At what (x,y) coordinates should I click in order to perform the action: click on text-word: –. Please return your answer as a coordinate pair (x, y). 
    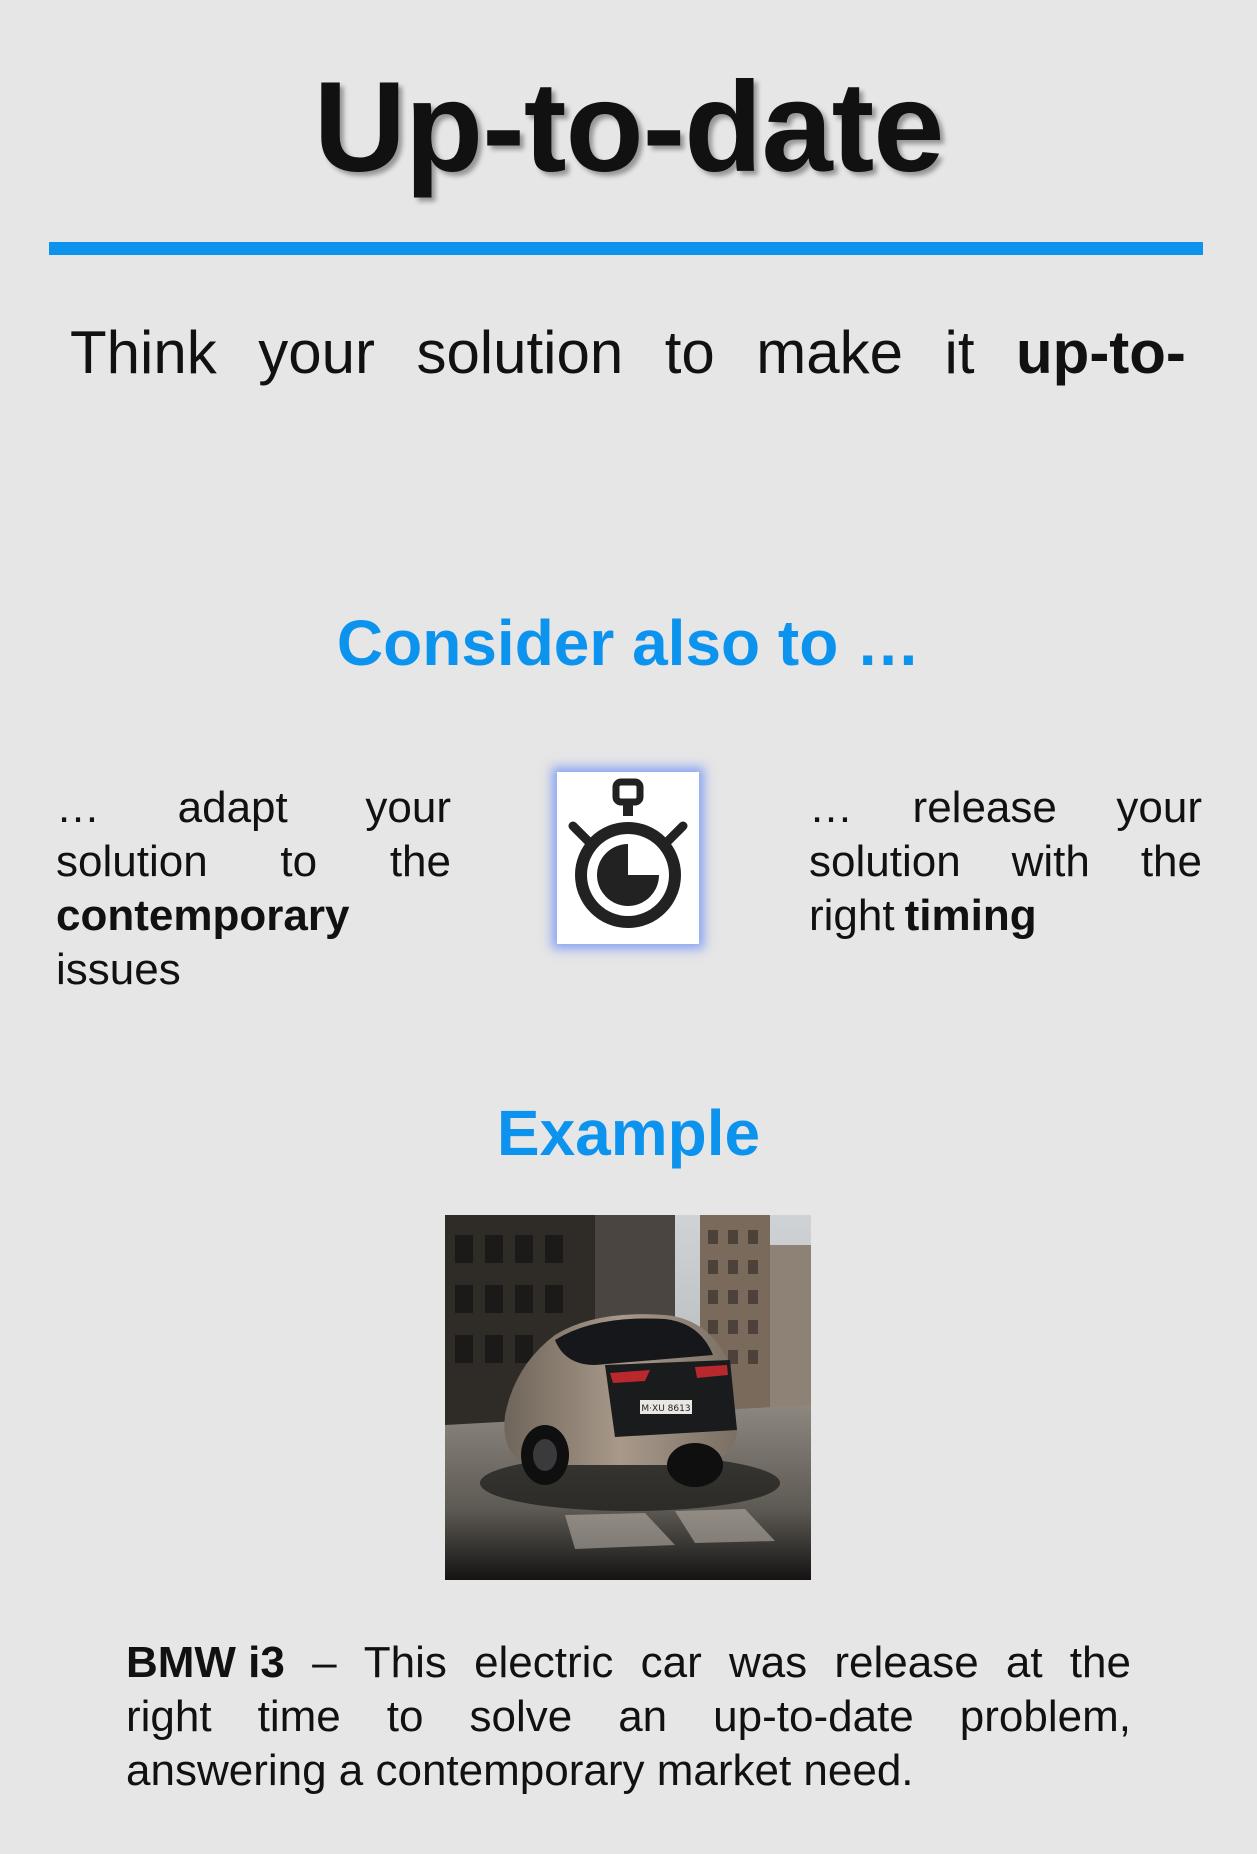
    Looking at the image, I should click on (324, 1662).